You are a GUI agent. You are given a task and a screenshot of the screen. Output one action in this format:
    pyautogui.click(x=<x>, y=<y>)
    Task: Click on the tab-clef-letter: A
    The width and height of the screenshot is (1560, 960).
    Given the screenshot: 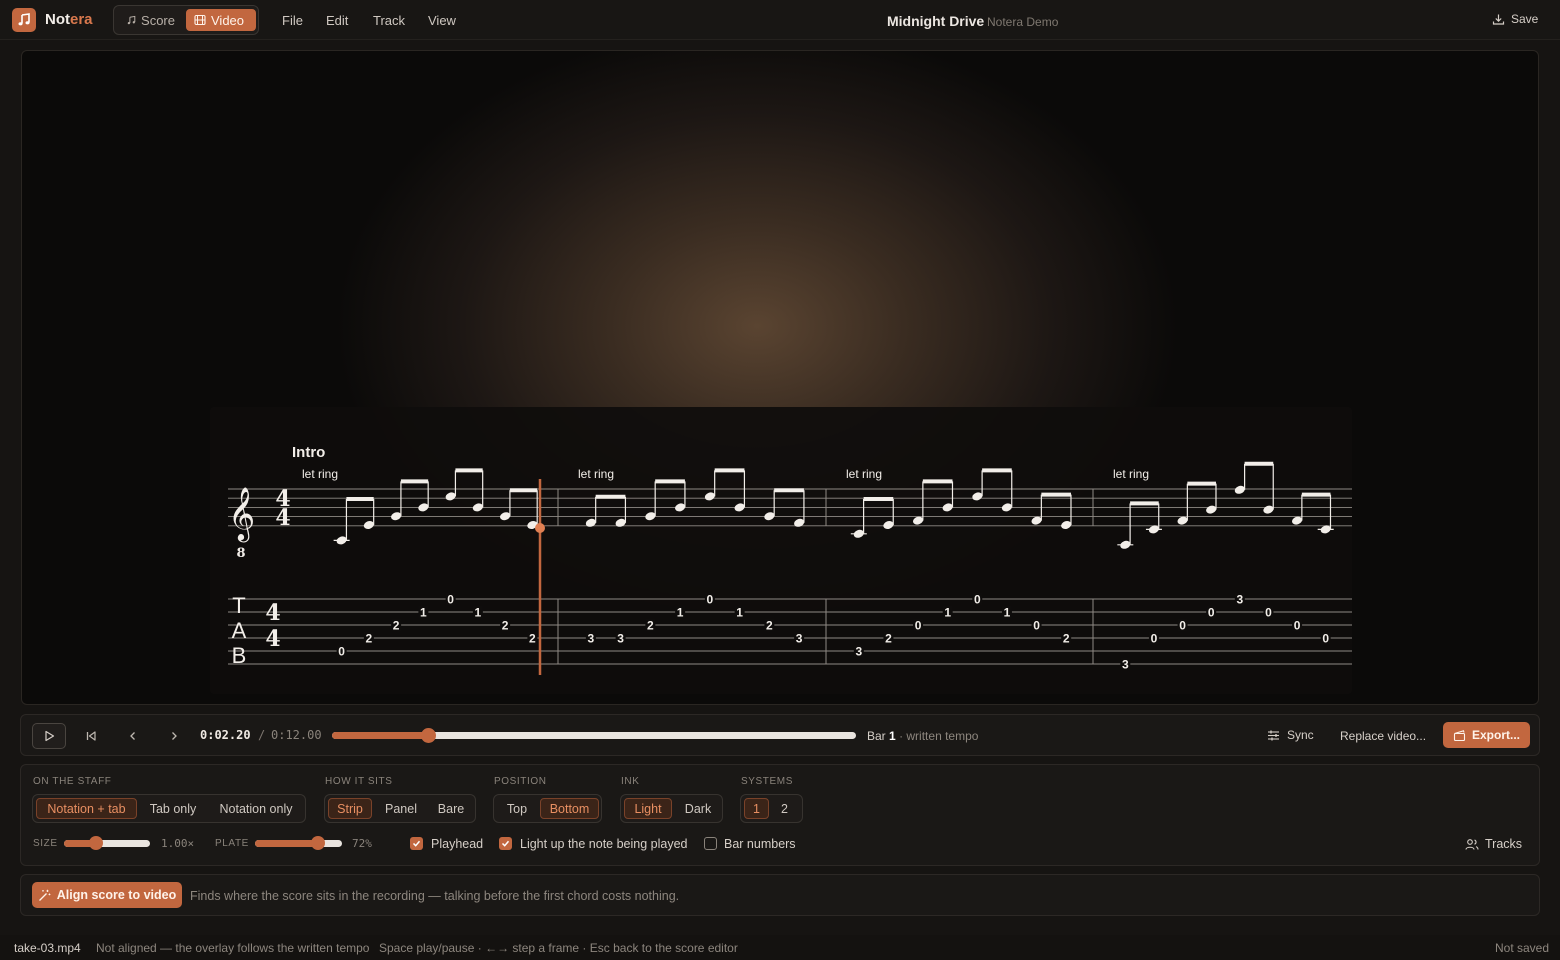 What is the action you would take?
    pyautogui.click(x=239, y=630)
    